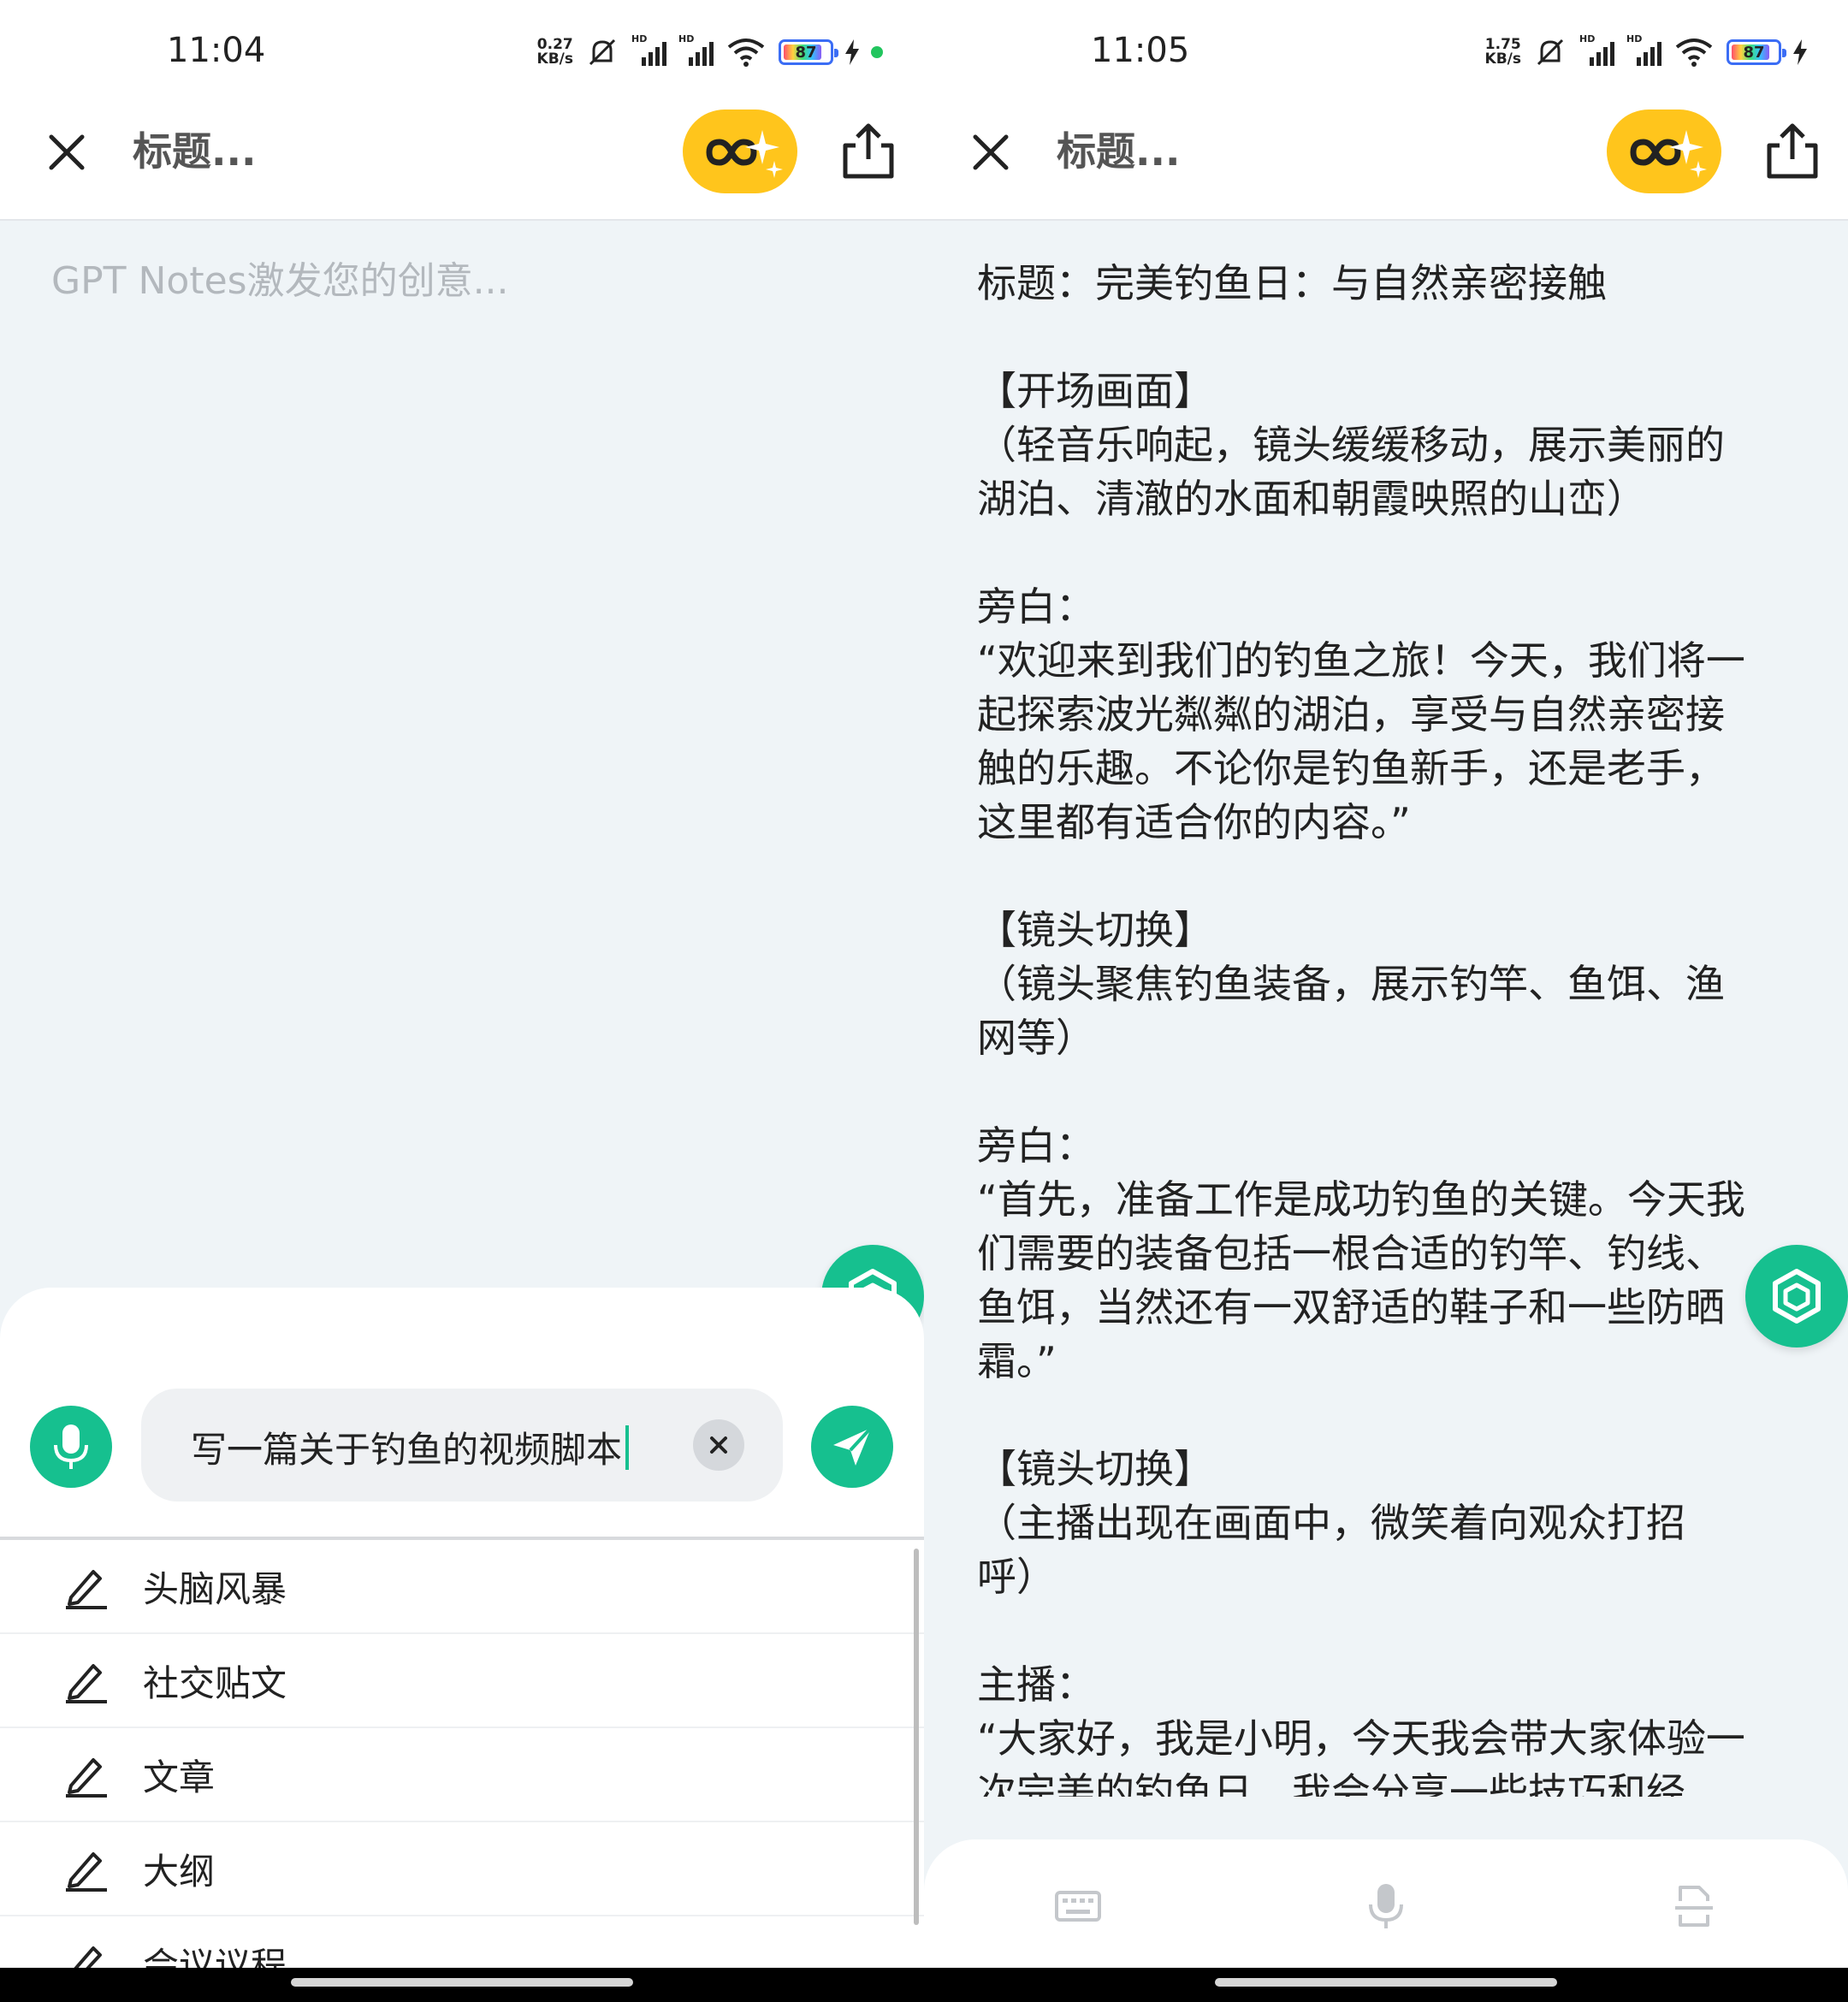 Image resolution: width=1848 pixels, height=2002 pixels. Describe the element at coordinates (1036, 1684) in the screenshot. I see `document-line: 主播：` at that location.